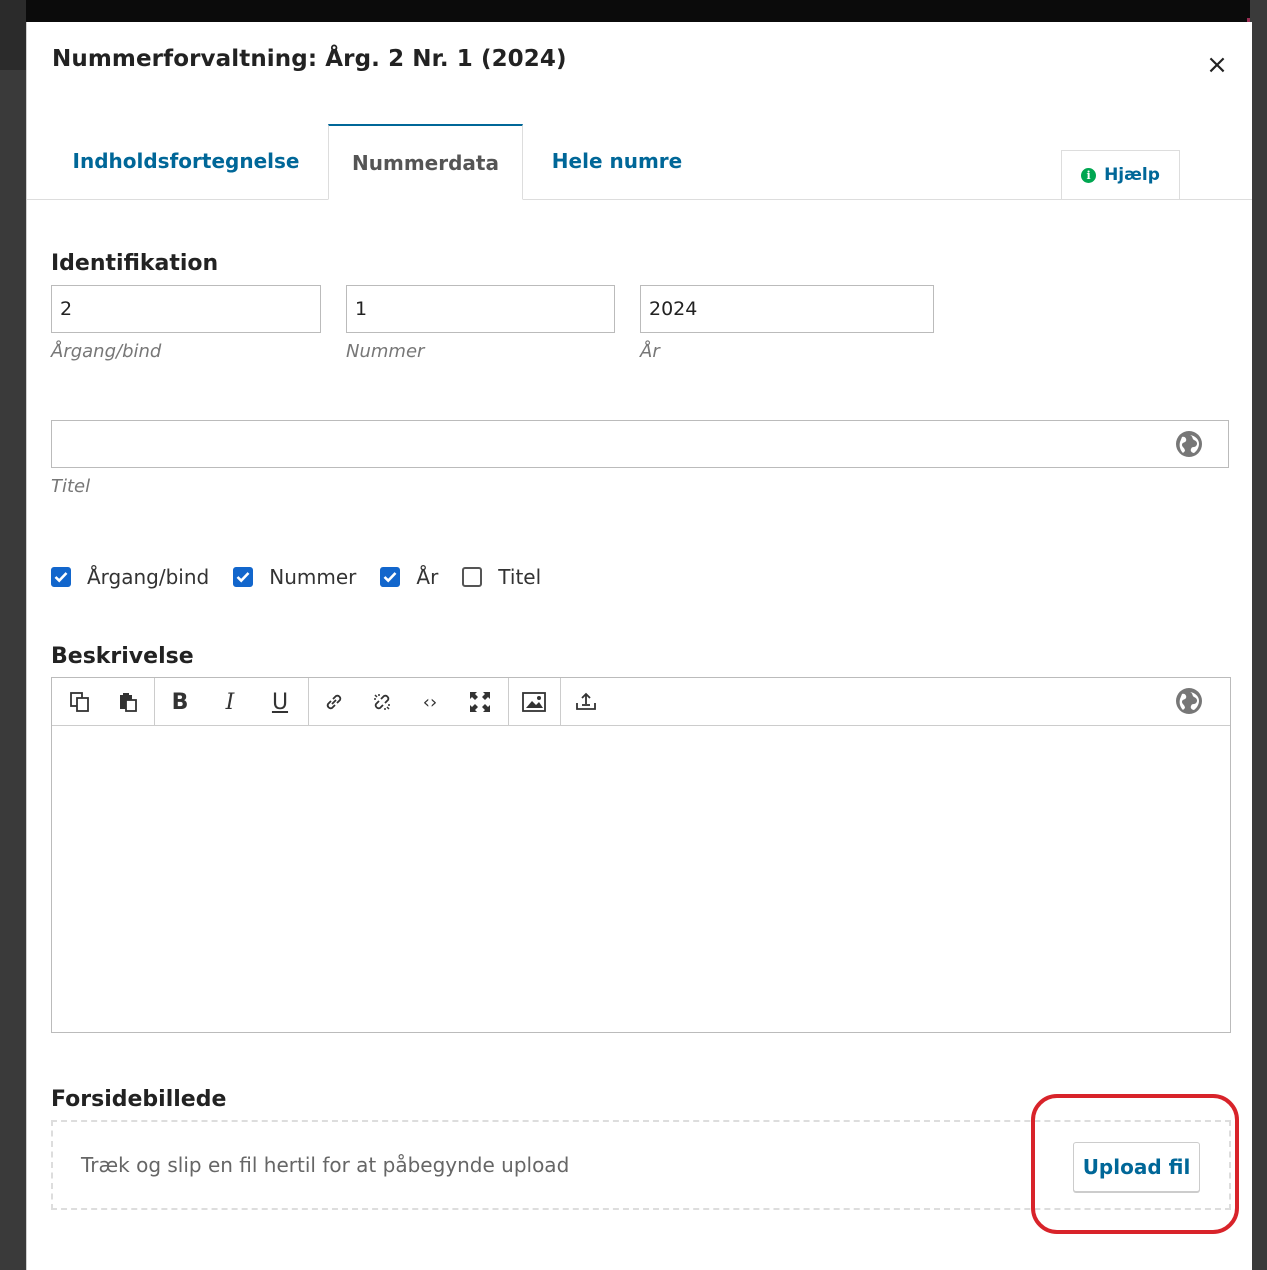 The width and height of the screenshot is (1267, 1270). Describe the element at coordinates (640, 444) in the screenshot. I see `title-input` at that location.